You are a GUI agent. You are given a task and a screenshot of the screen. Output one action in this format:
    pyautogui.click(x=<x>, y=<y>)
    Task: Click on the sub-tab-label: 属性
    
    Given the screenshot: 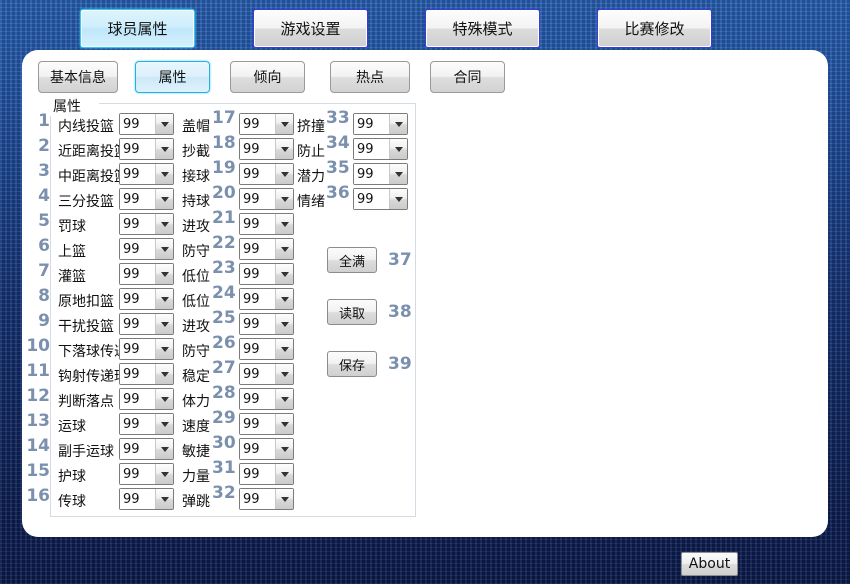 What is the action you would take?
    pyautogui.click(x=172, y=78)
    